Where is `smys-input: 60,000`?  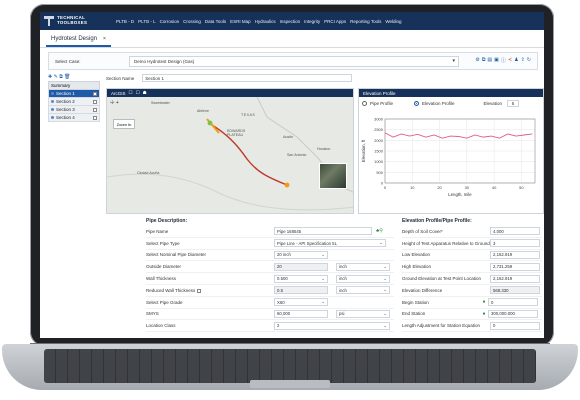 smys-input: 60,000 is located at coordinates (301, 313).